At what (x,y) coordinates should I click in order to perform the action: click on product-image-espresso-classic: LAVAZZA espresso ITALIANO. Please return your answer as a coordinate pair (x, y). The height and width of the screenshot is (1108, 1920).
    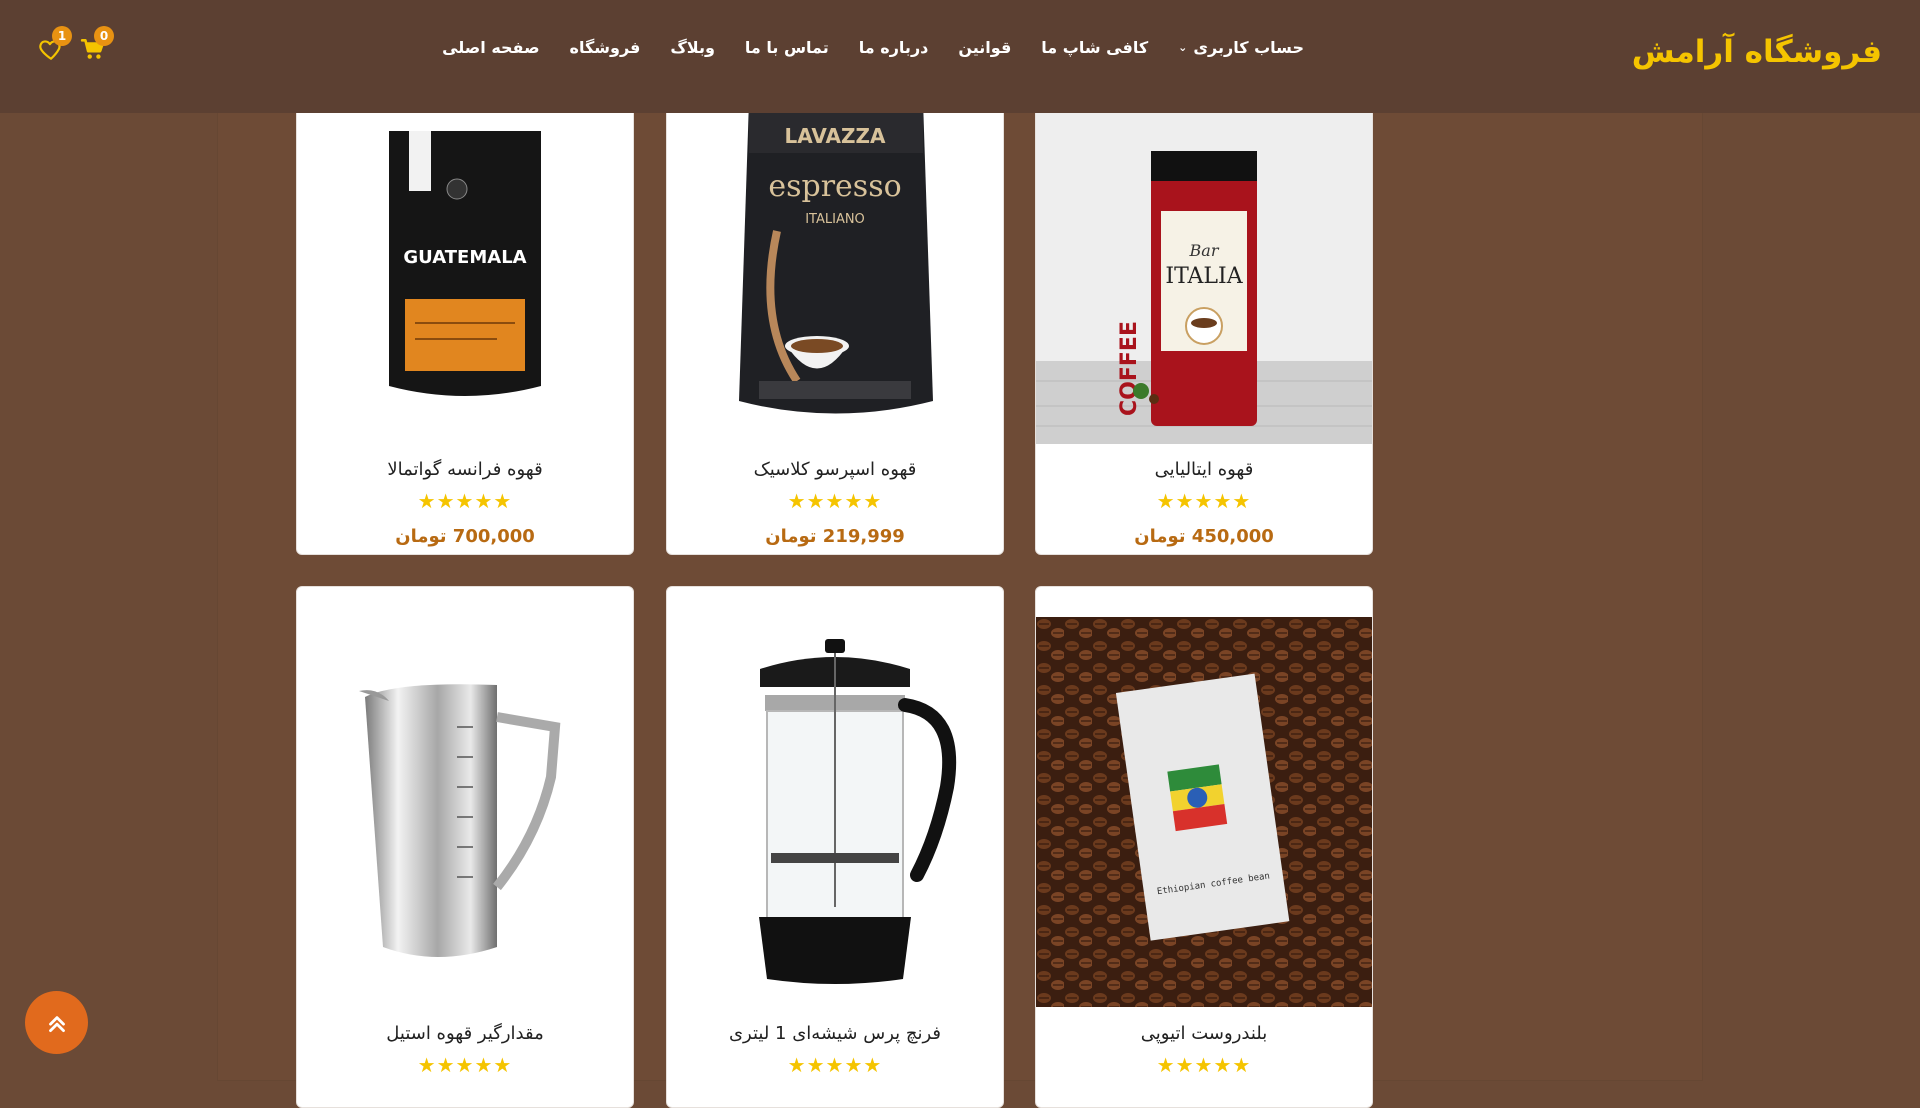
    Looking at the image, I should click on (835, 252).